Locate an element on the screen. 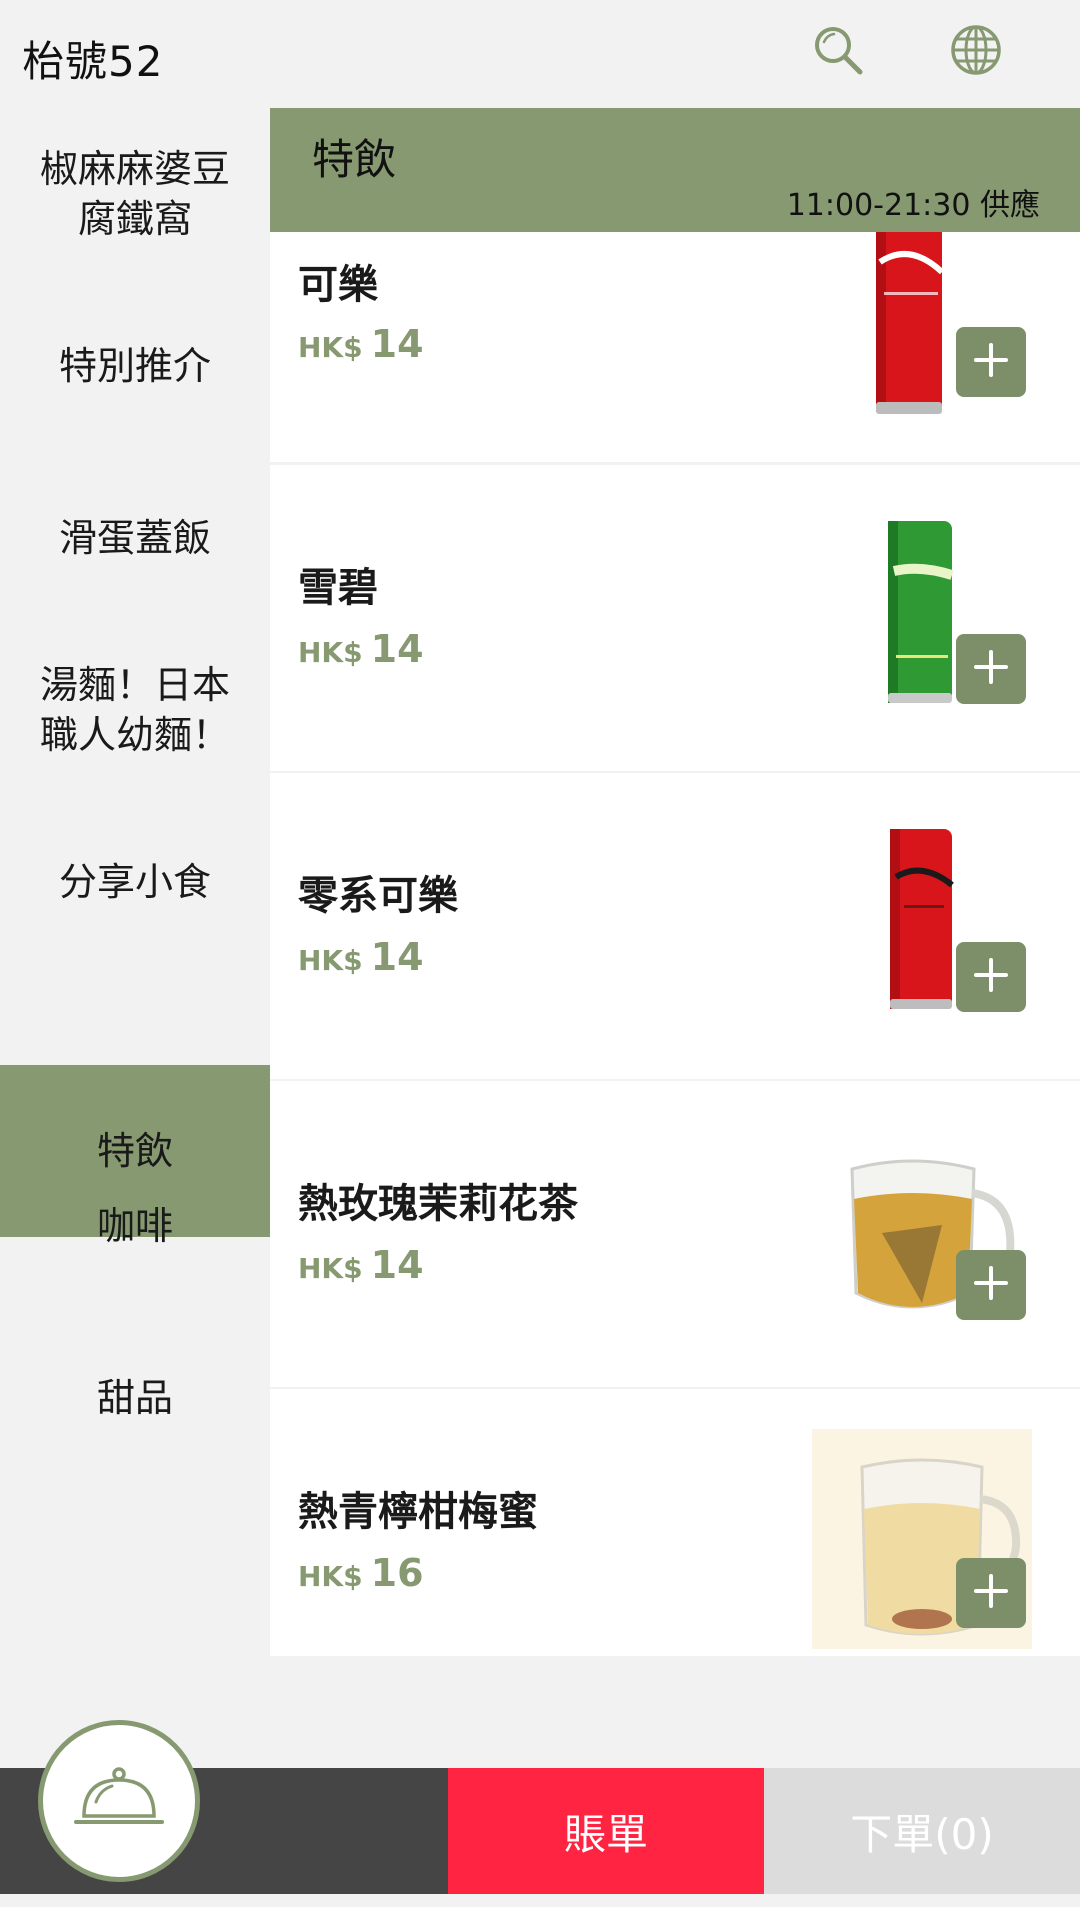 This screenshot has width=1080, height=1907. bill-button: 賬單 is located at coordinates (606, 1831).